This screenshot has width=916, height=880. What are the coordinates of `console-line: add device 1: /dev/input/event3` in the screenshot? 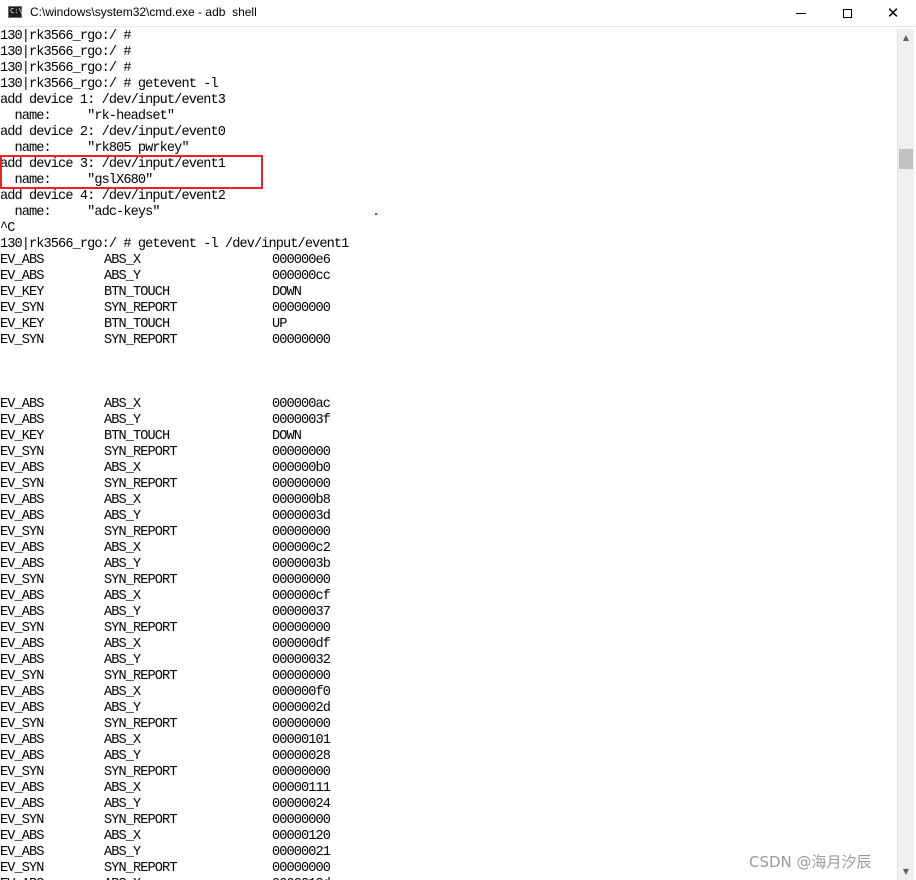 It's located at (113, 100).